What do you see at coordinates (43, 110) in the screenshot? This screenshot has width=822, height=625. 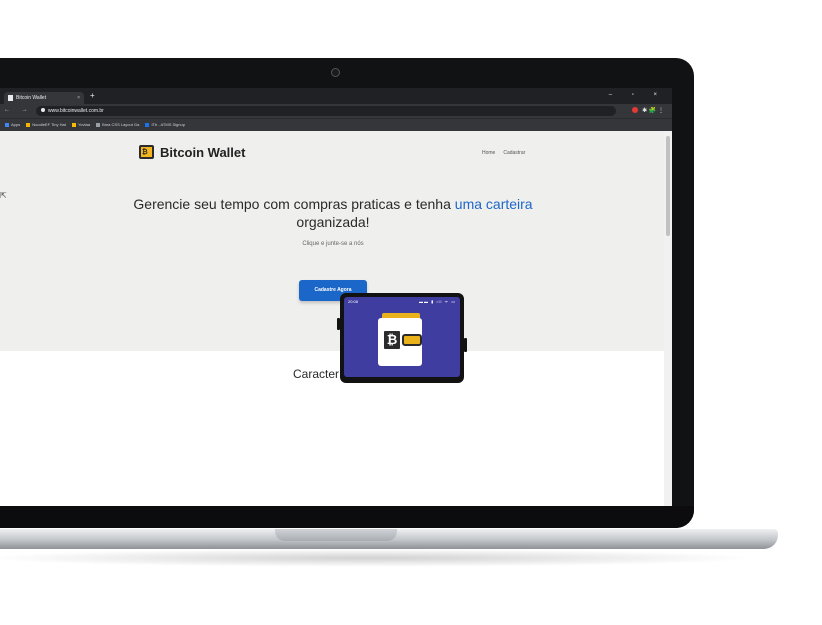 I see `lock-icon` at bounding box center [43, 110].